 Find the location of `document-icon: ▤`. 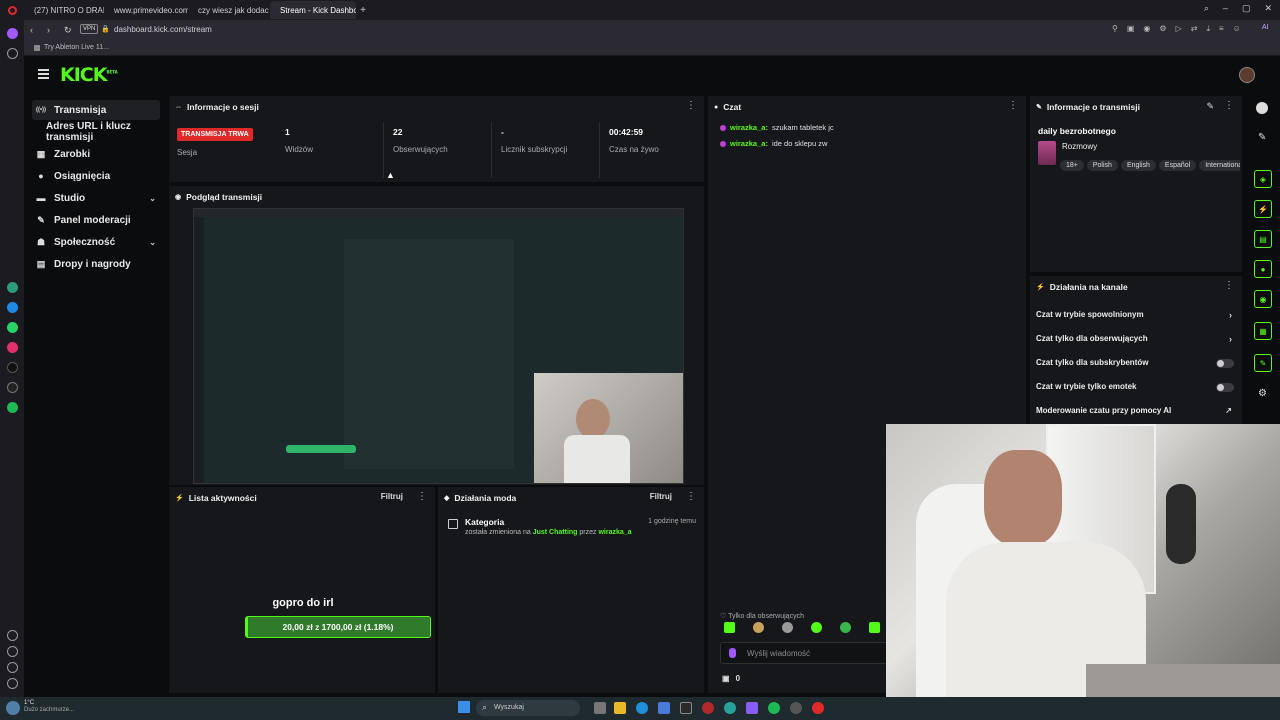

document-icon: ▤ is located at coordinates (1263, 239).